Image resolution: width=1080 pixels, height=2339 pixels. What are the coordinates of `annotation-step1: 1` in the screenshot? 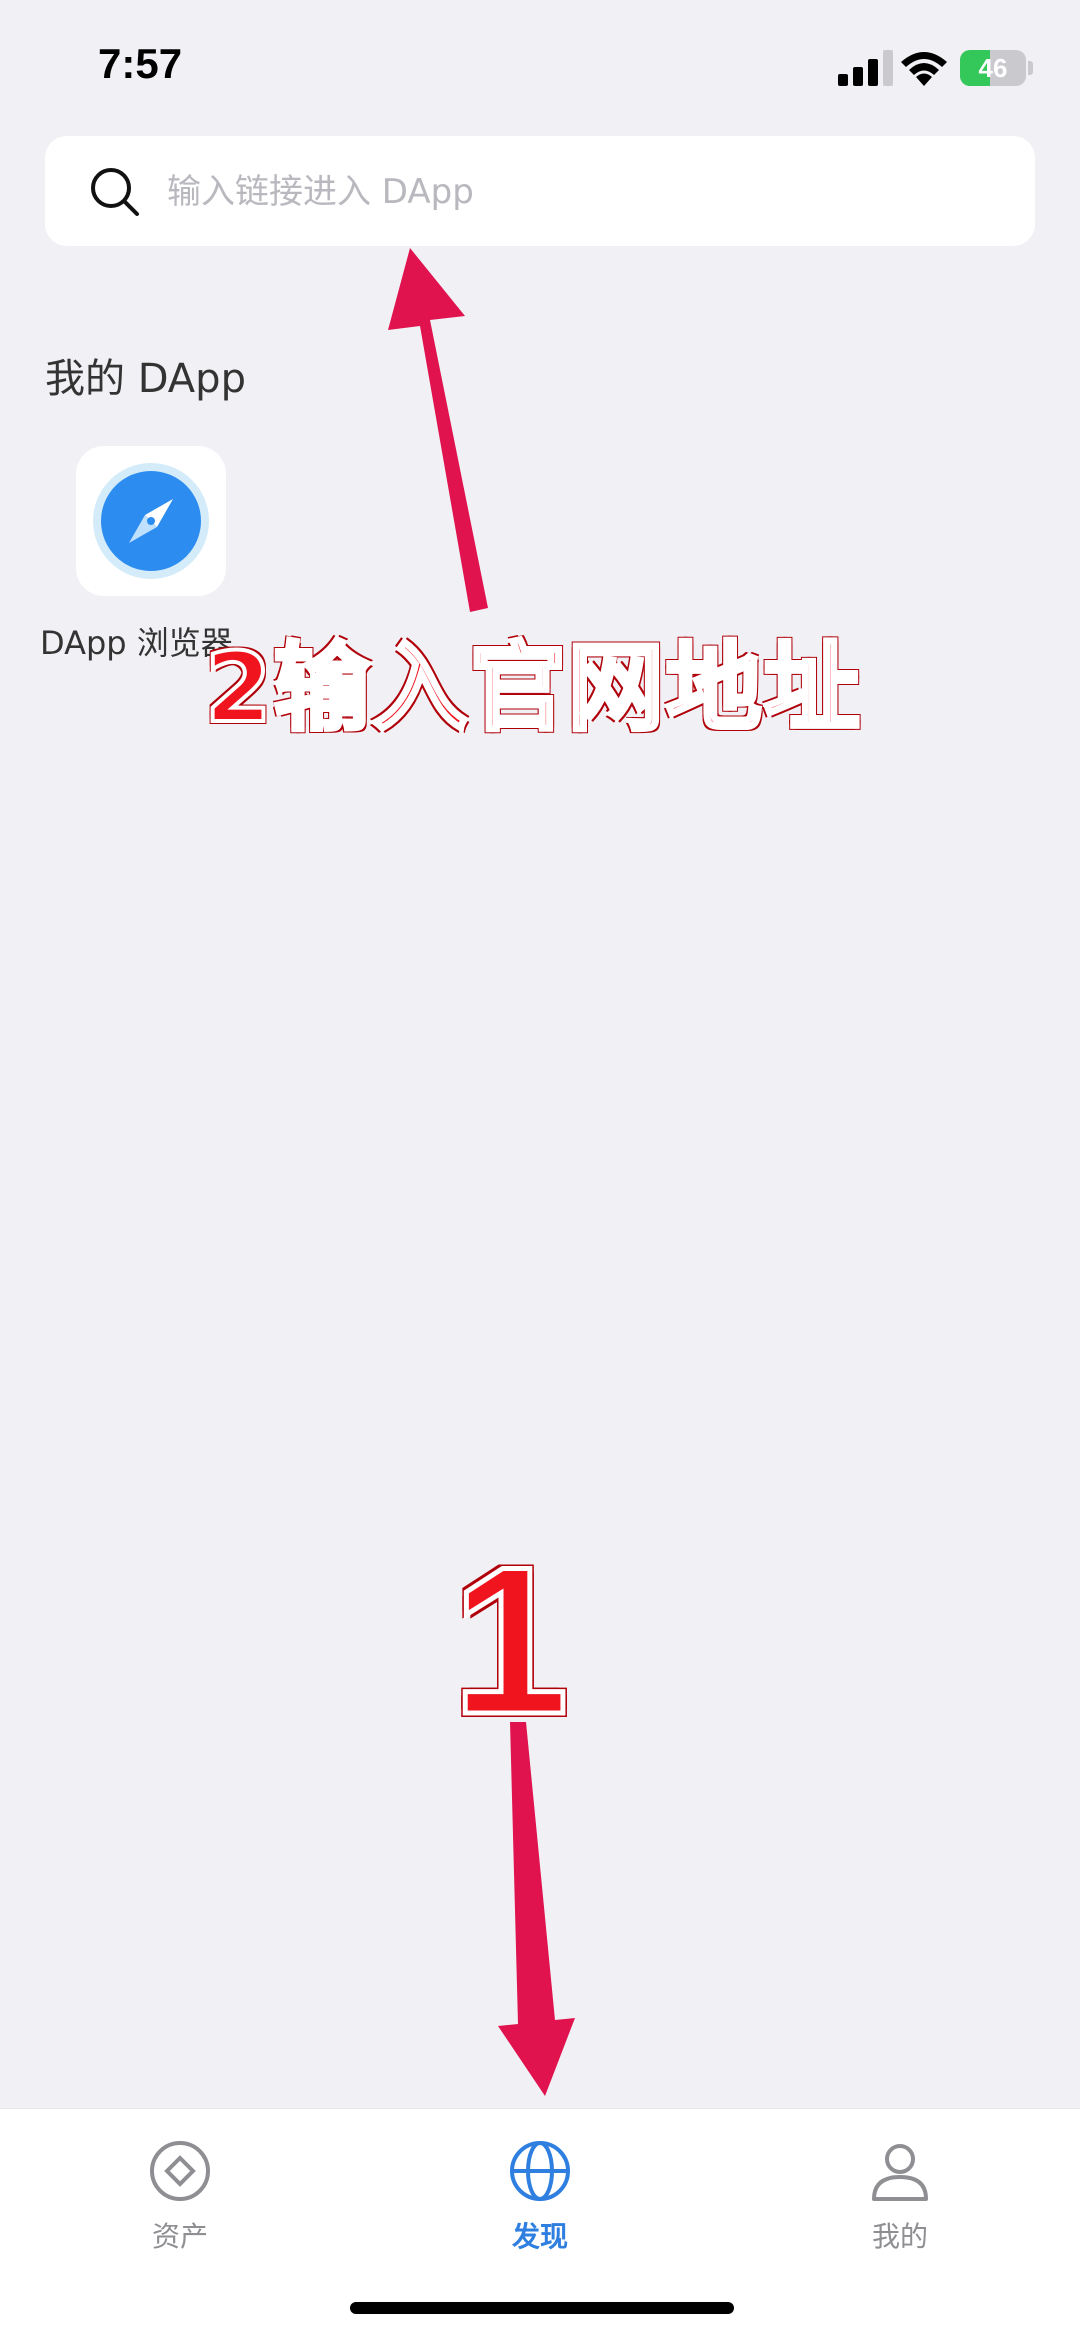 It's located at (511, 1641).